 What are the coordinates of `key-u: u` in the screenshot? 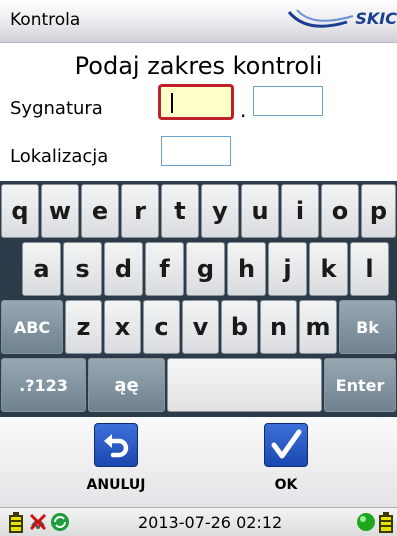 It's located at (260, 211).